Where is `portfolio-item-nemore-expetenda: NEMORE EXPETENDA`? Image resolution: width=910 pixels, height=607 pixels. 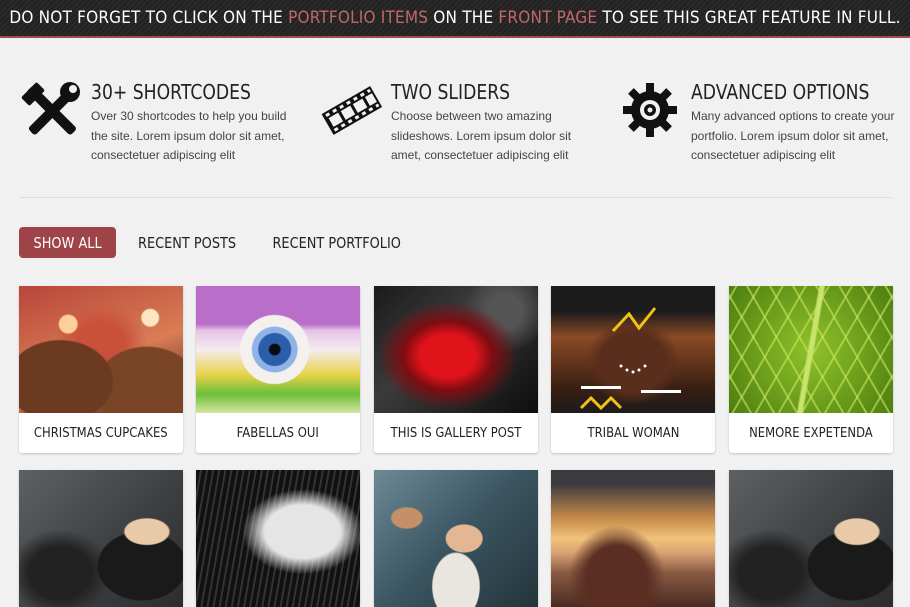
portfolio-item-nemore-expetenda: NEMORE EXPETENDA is located at coordinates (811, 369).